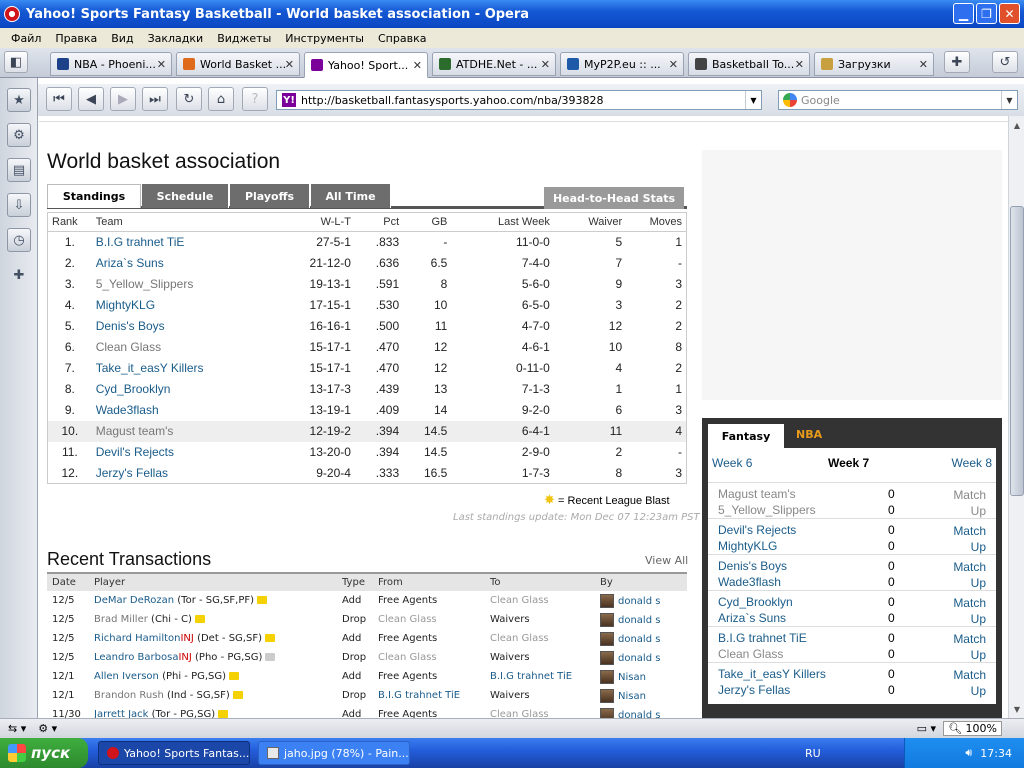  Describe the element at coordinates (47, 728) in the screenshot. I see `status-settings-icon: ⚙ ▾` at that location.